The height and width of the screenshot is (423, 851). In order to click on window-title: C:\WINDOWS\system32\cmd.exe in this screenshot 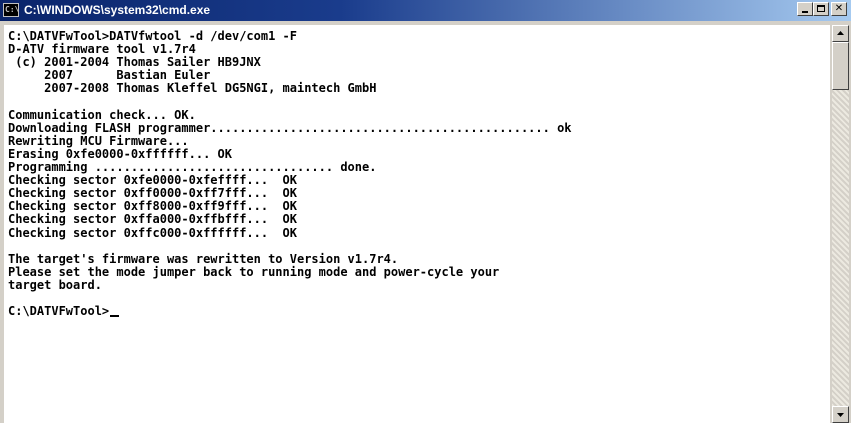, I will do `click(117, 10)`.